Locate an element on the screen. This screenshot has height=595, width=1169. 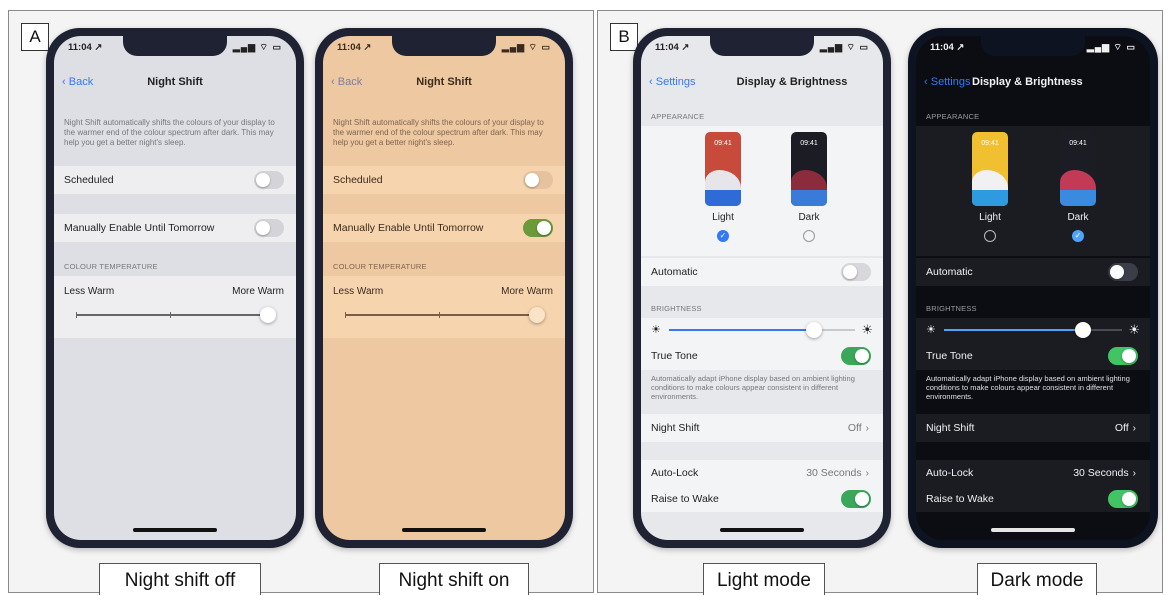
colour-temperature-group: Less Warm More Warm is located at coordinates (175, 307).